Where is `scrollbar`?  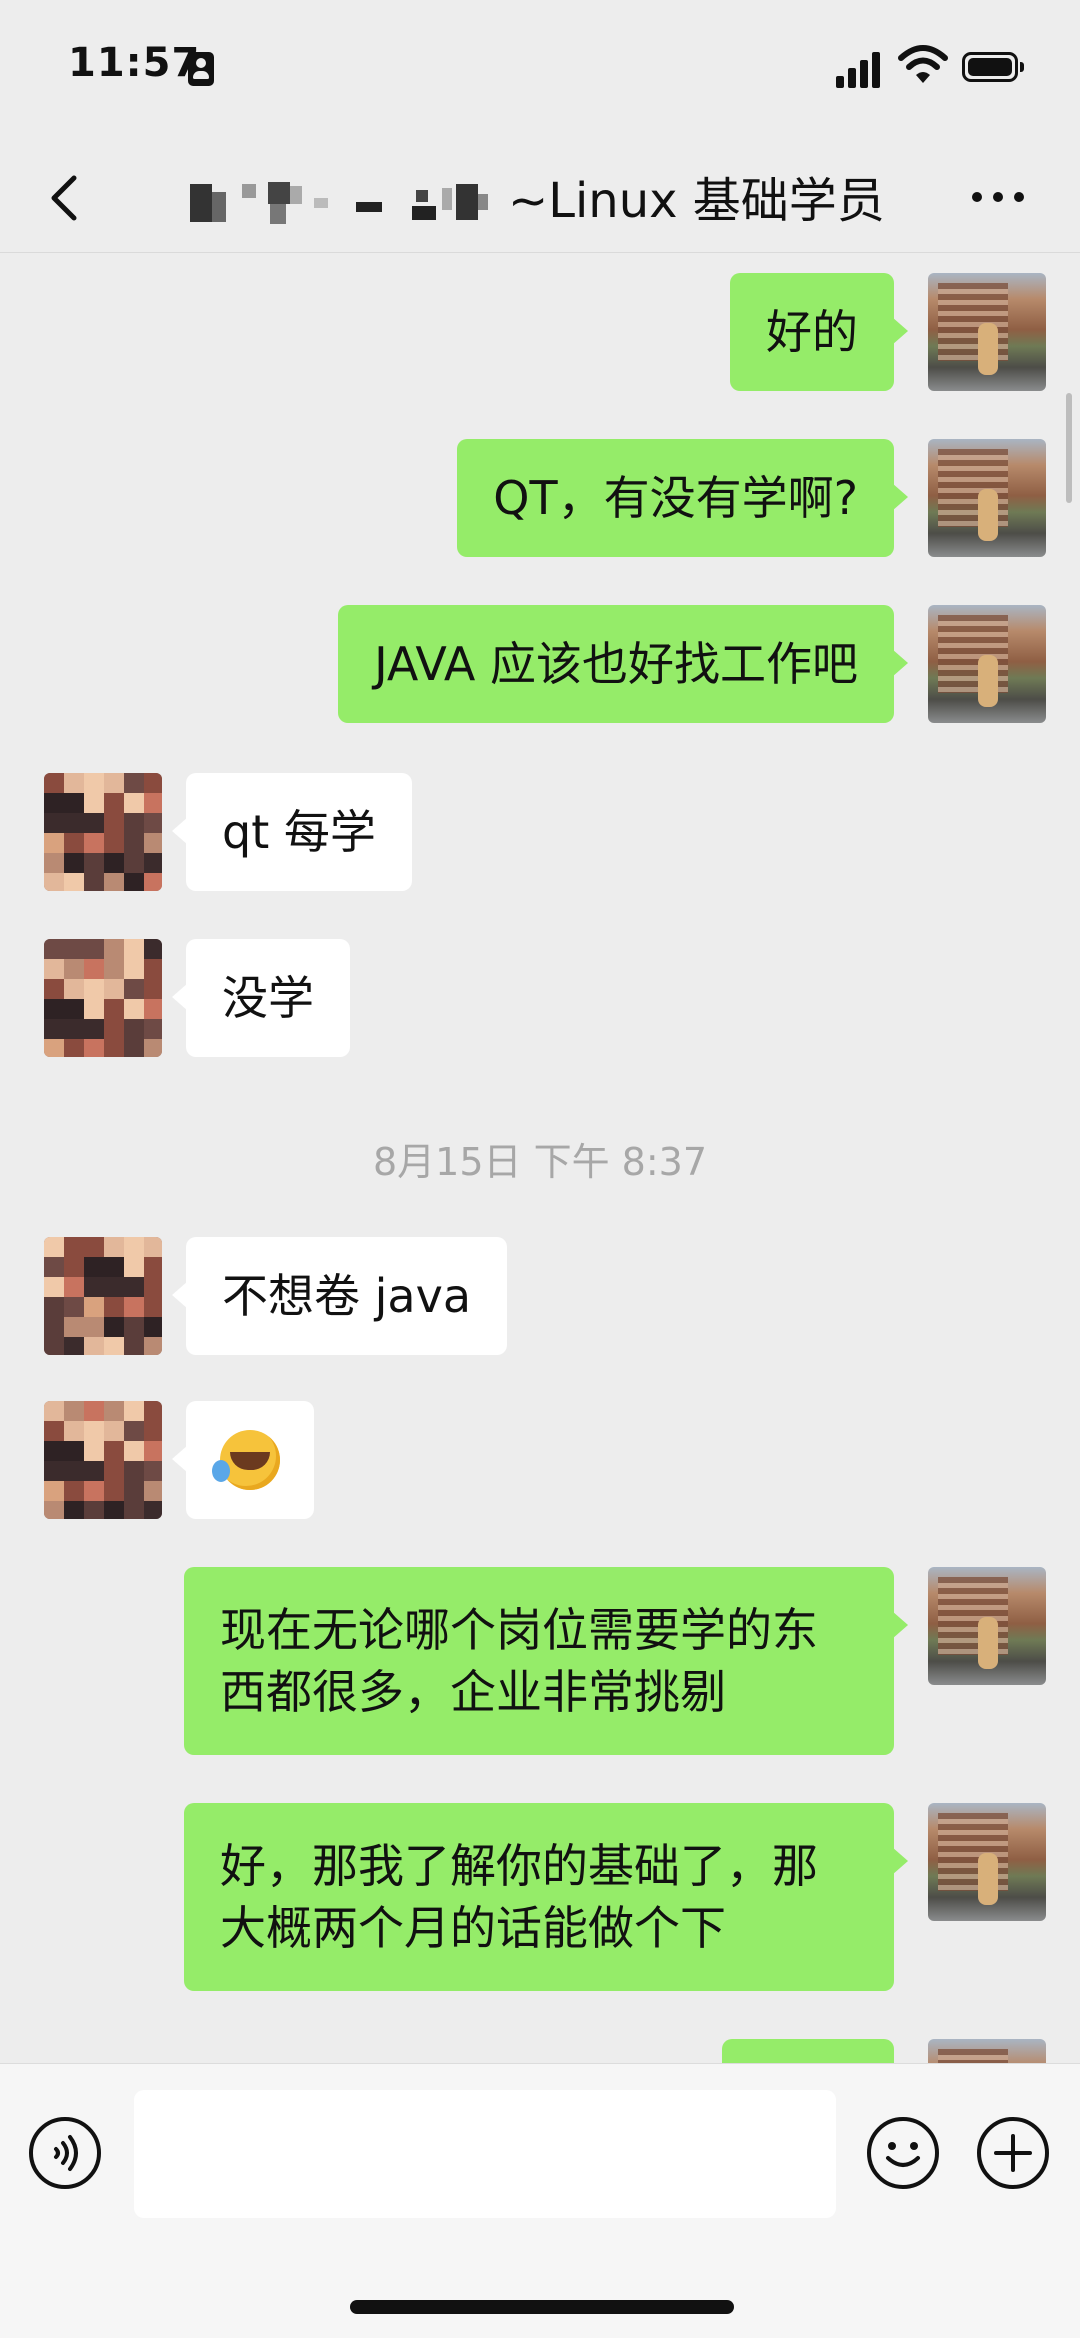 scrollbar is located at coordinates (1069, 448).